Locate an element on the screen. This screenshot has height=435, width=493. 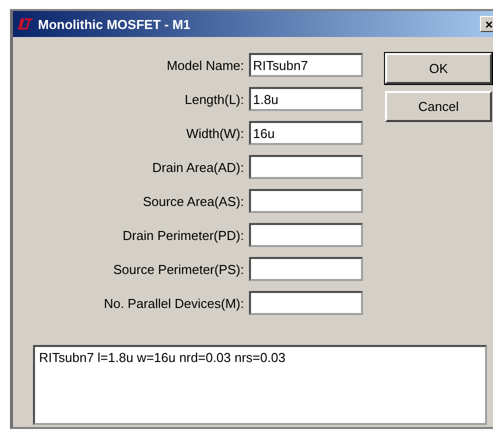
field-label: Source Perimeter(PS): is located at coordinates (178, 269).